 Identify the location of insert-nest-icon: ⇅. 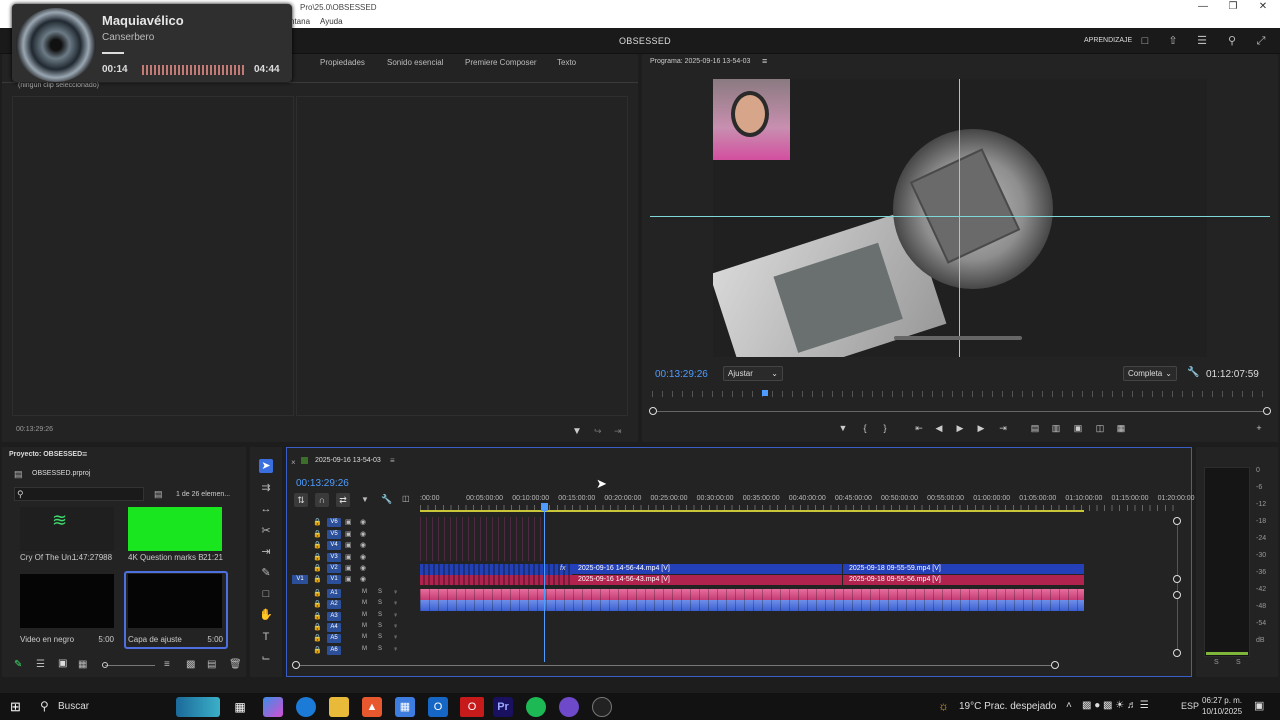
(301, 500).